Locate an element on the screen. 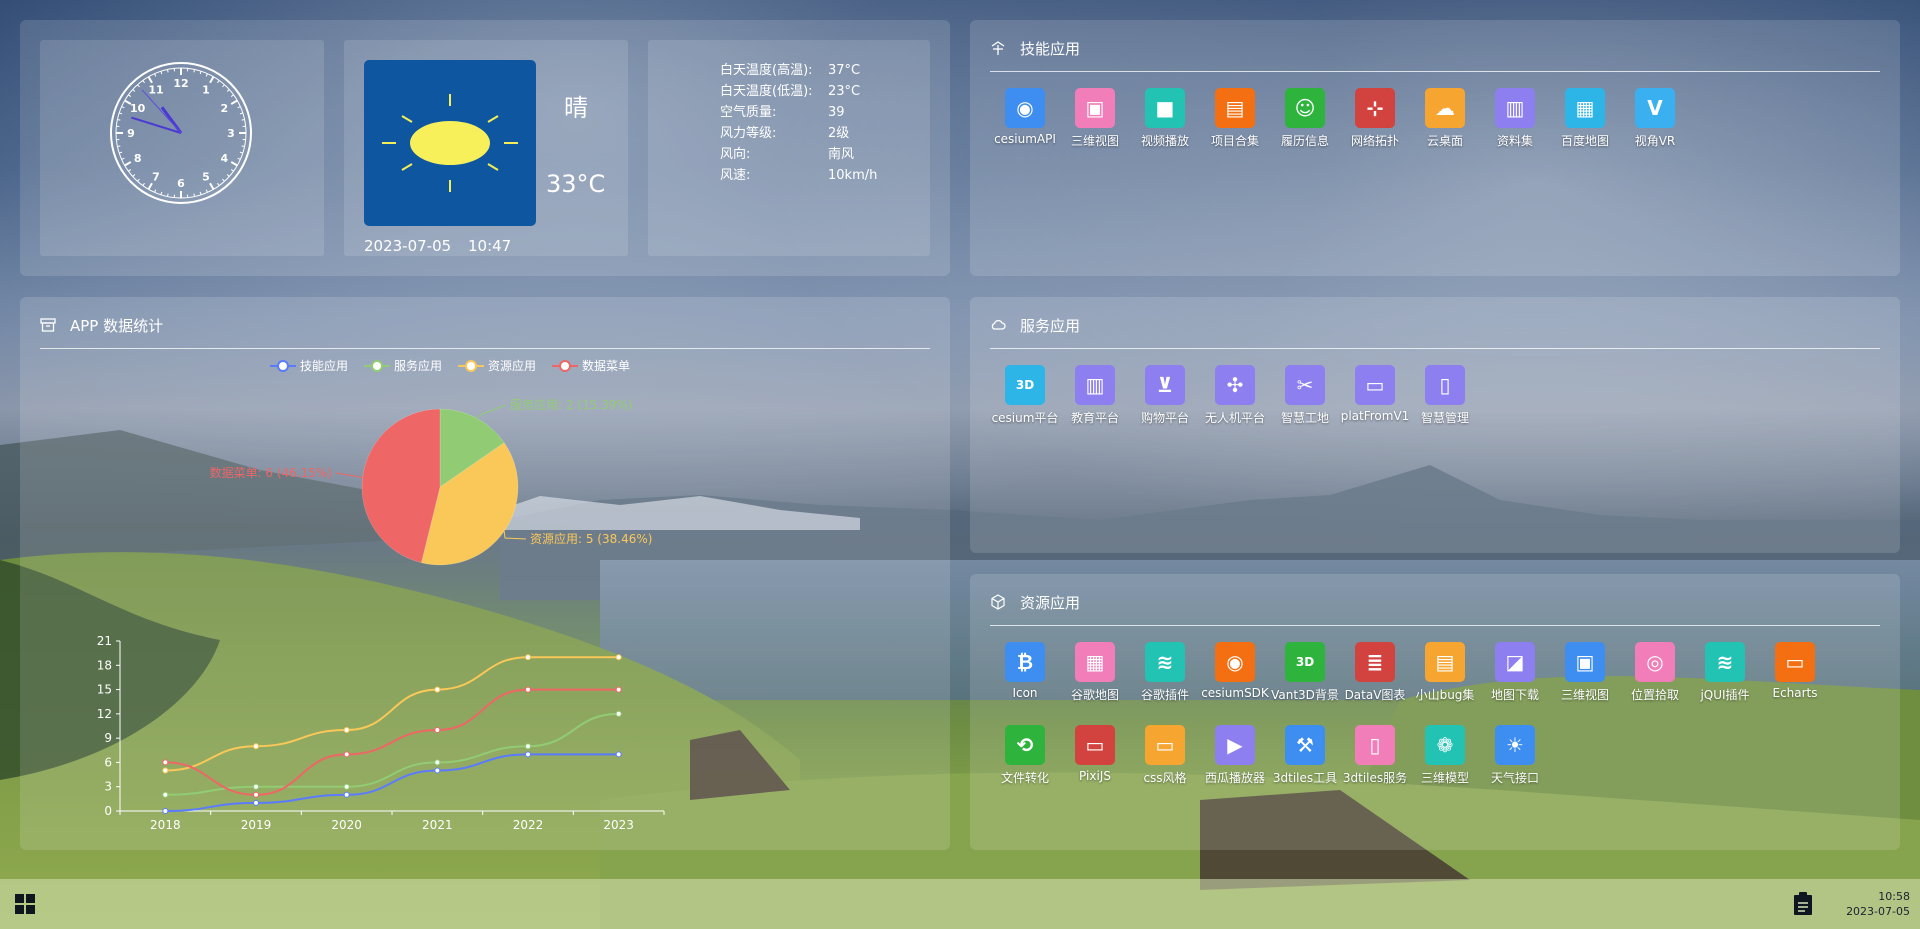 The image size is (1920, 929). bug-icon: ▤ is located at coordinates (1445, 662).